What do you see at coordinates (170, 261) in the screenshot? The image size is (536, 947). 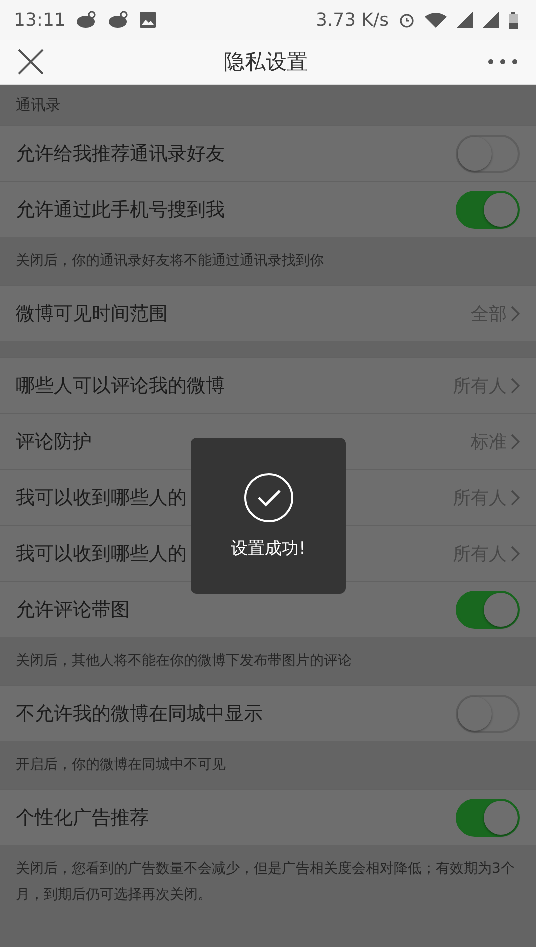 I see `hint-text: 关闭后，你的通讯录好友将不能通过通讯录找到你` at bounding box center [170, 261].